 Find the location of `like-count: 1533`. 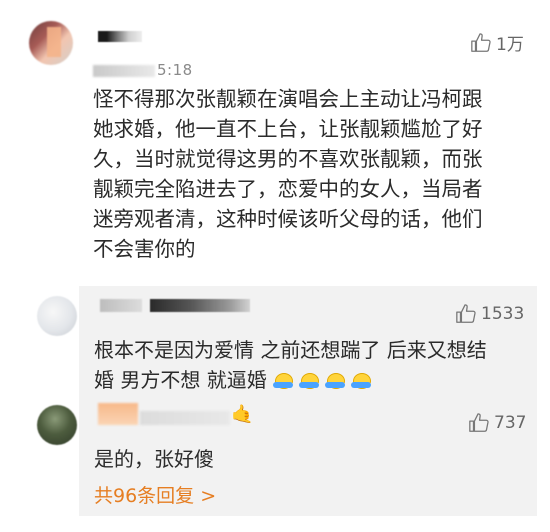

like-count: 1533 is located at coordinates (503, 314).